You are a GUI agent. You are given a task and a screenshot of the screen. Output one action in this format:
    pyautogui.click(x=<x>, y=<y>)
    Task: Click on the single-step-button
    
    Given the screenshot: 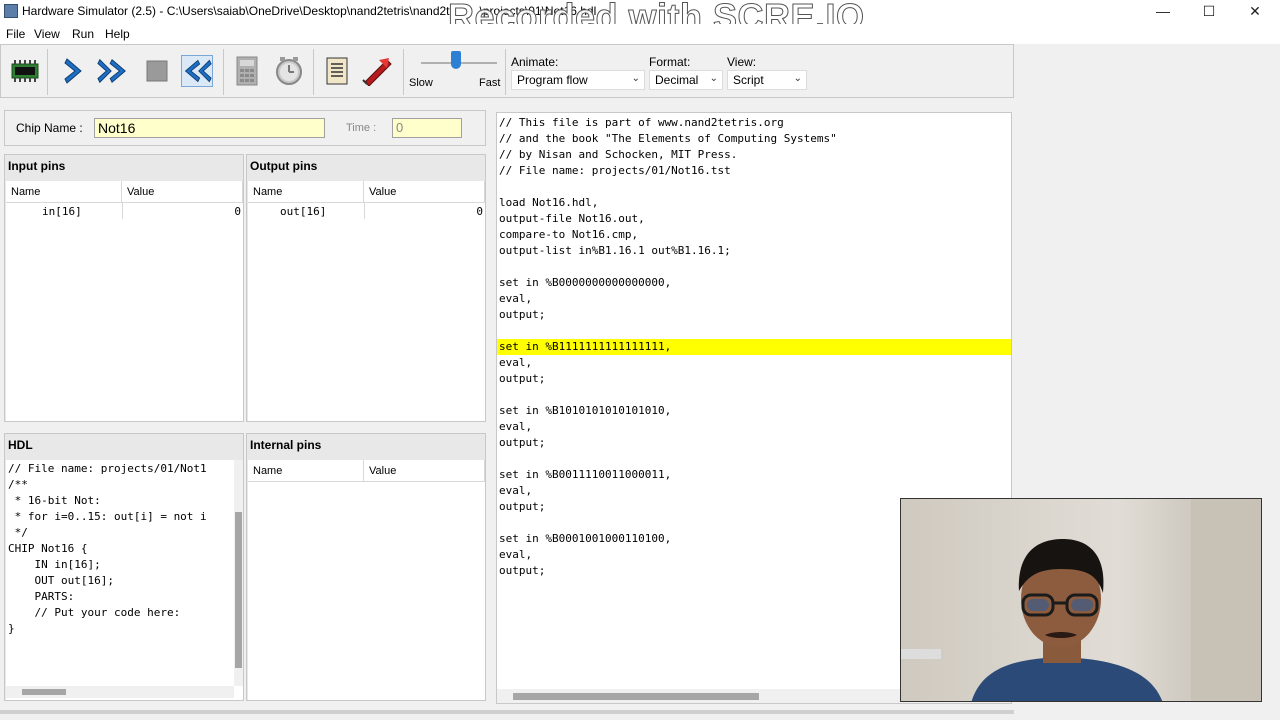 What is the action you would take?
    pyautogui.click(x=73, y=71)
    